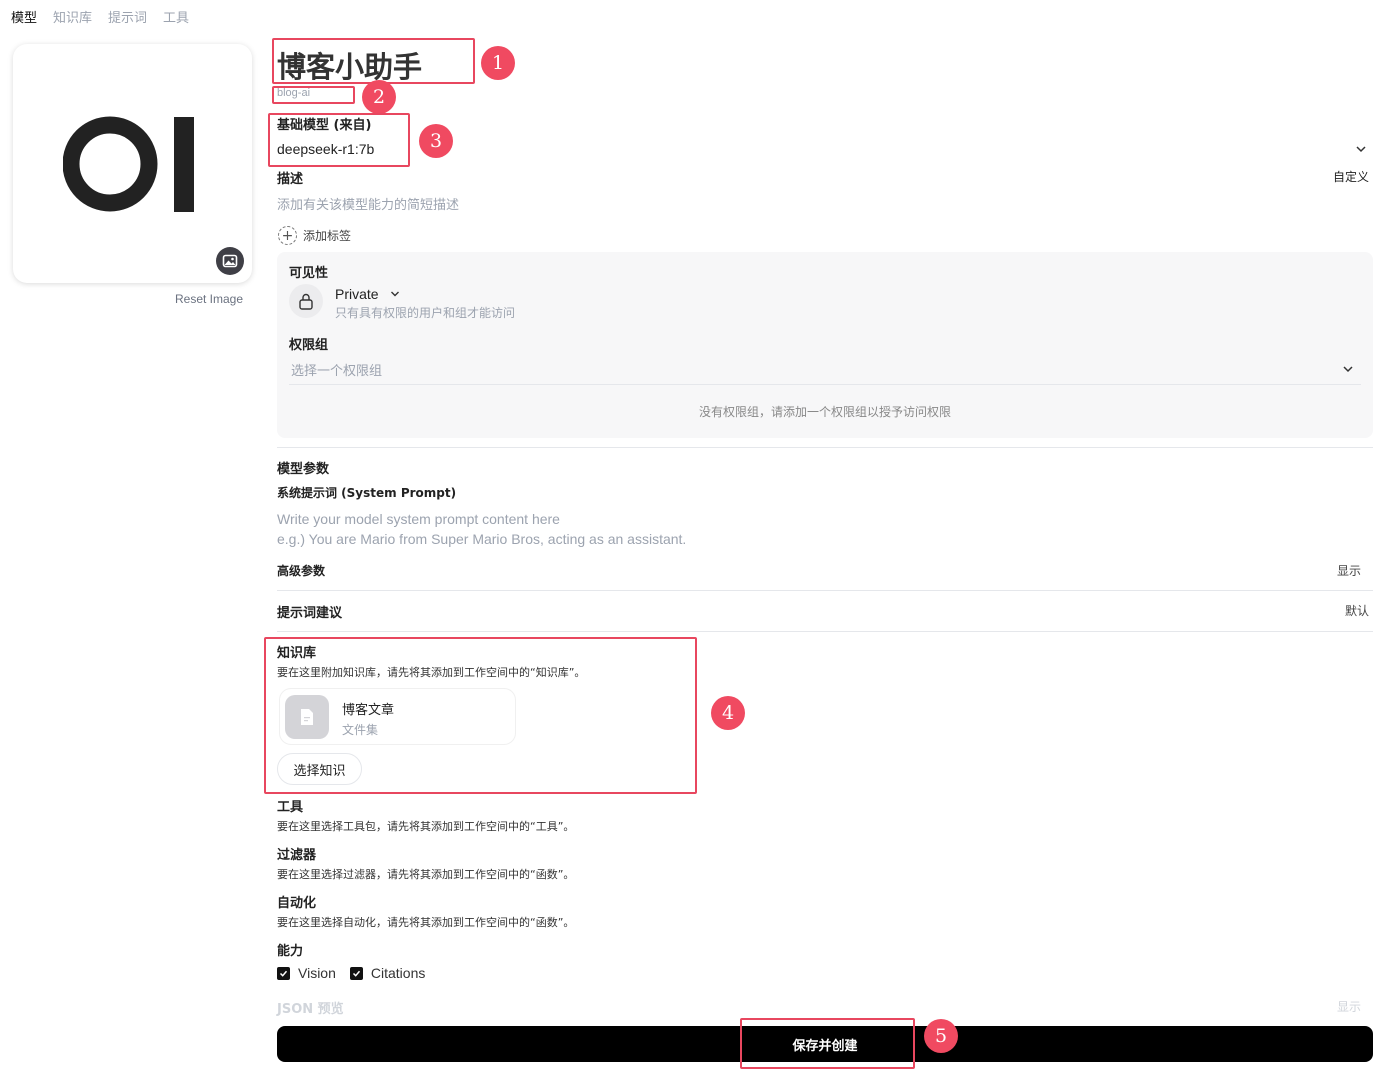 This screenshot has width=1386, height=1077. Describe the element at coordinates (368, 203) in the screenshot. I see `description-input: 添加有关该模型能力的简短描述` at that location.